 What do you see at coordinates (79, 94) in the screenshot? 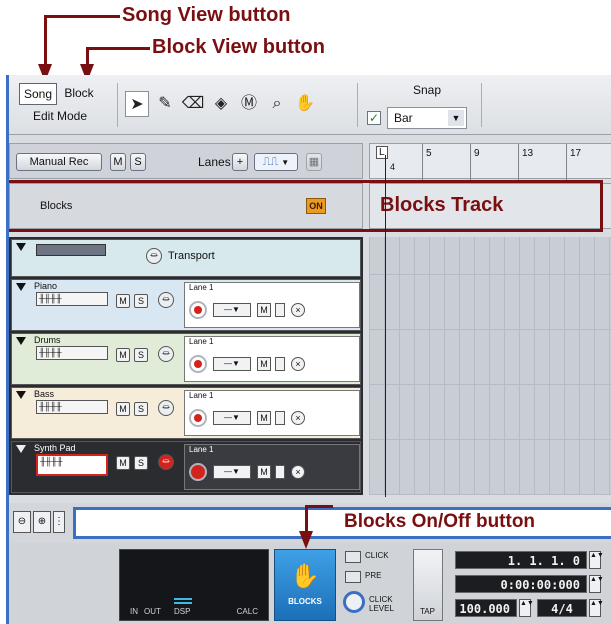
I see `block-view-button: Block` at bounding box center [79, 94].